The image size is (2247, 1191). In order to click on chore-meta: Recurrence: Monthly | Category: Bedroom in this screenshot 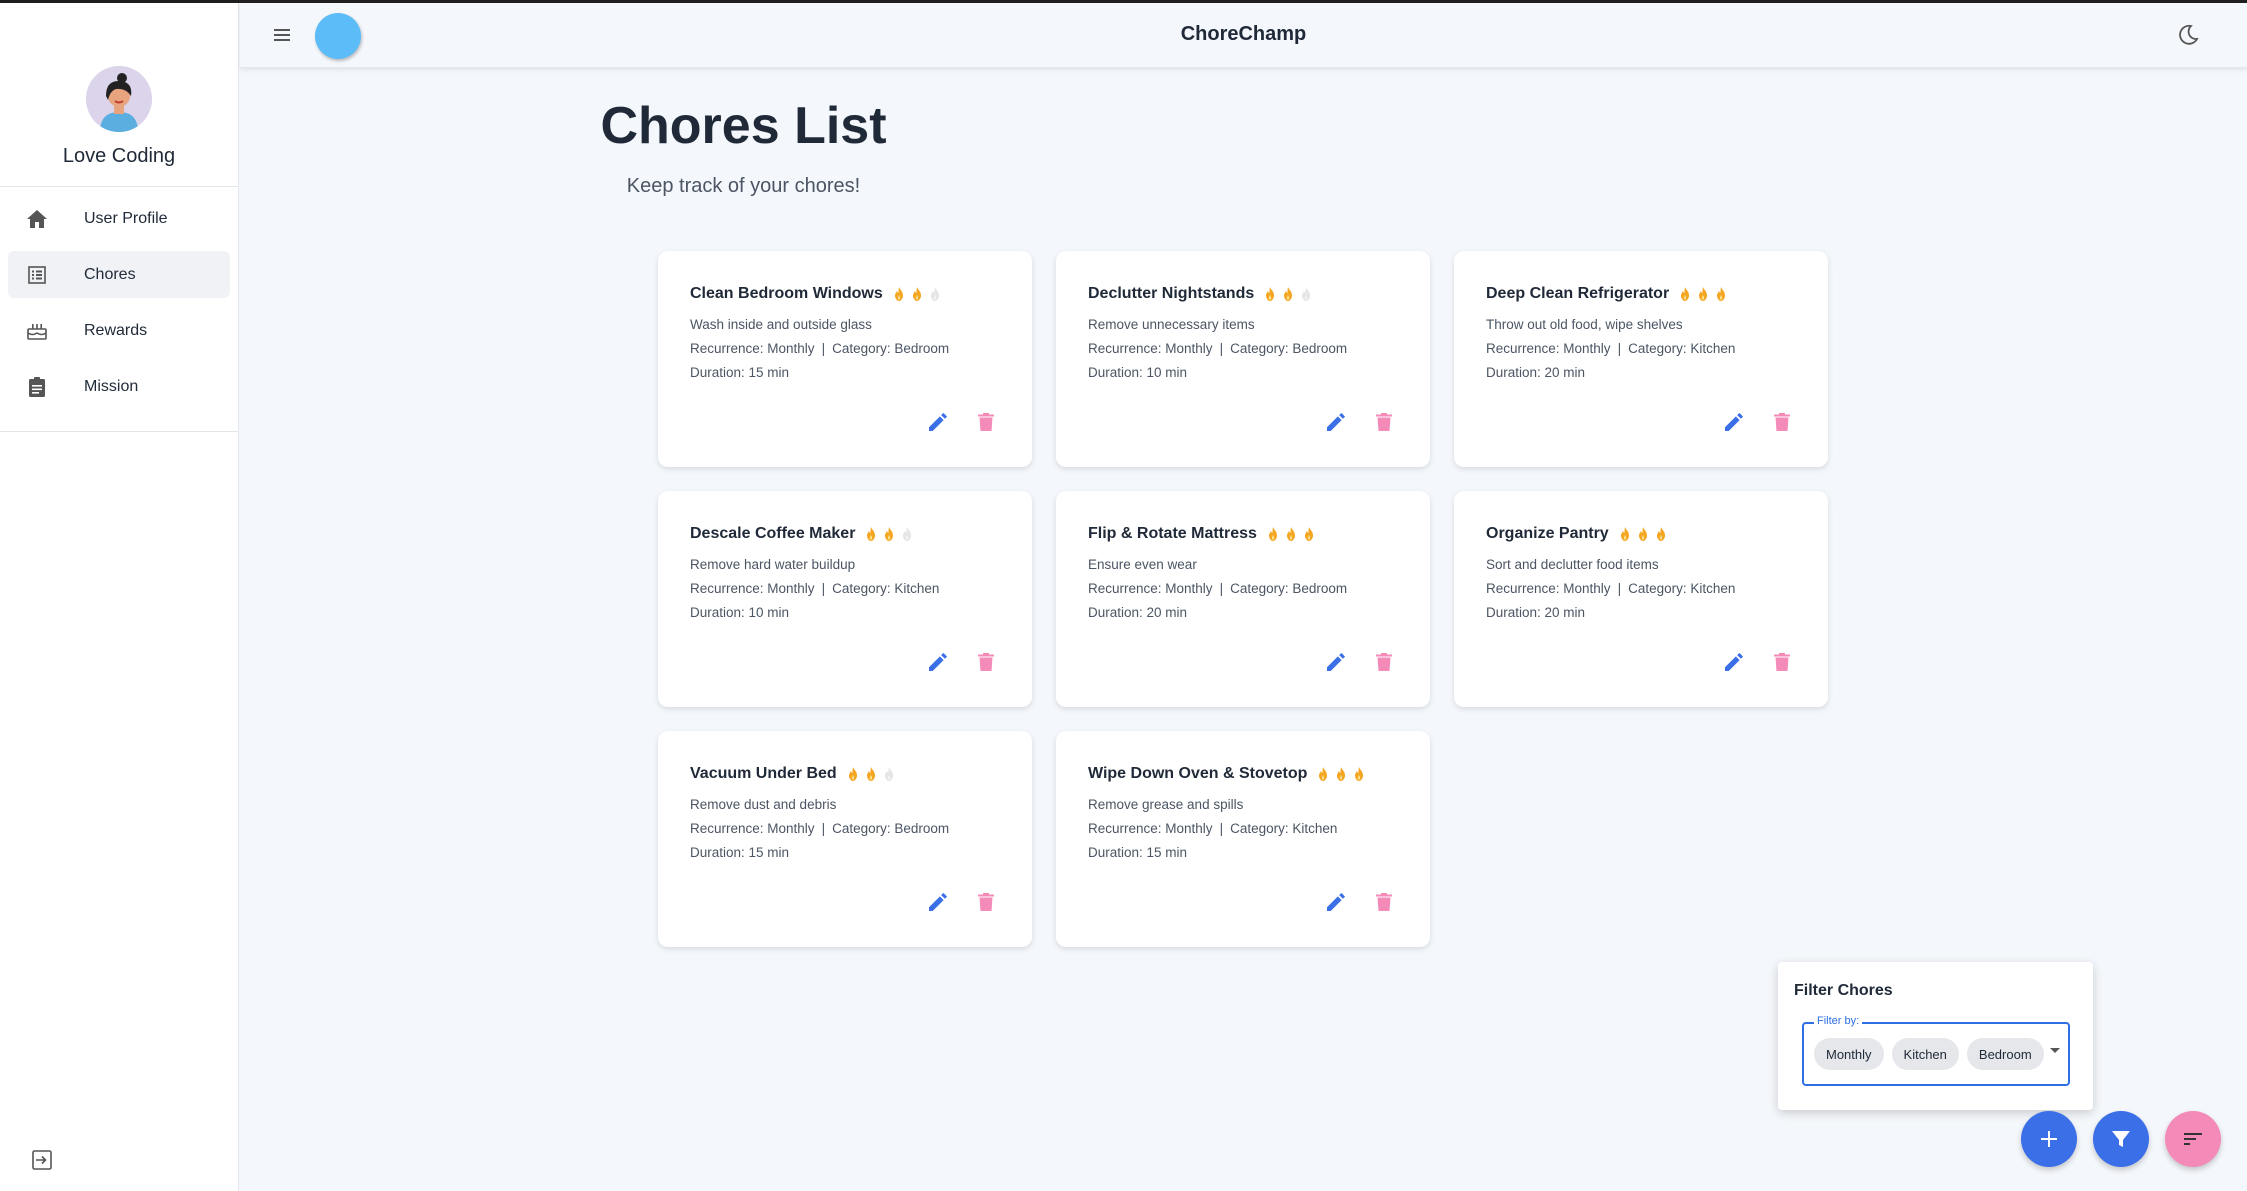, I will do `click(845, 348)`.